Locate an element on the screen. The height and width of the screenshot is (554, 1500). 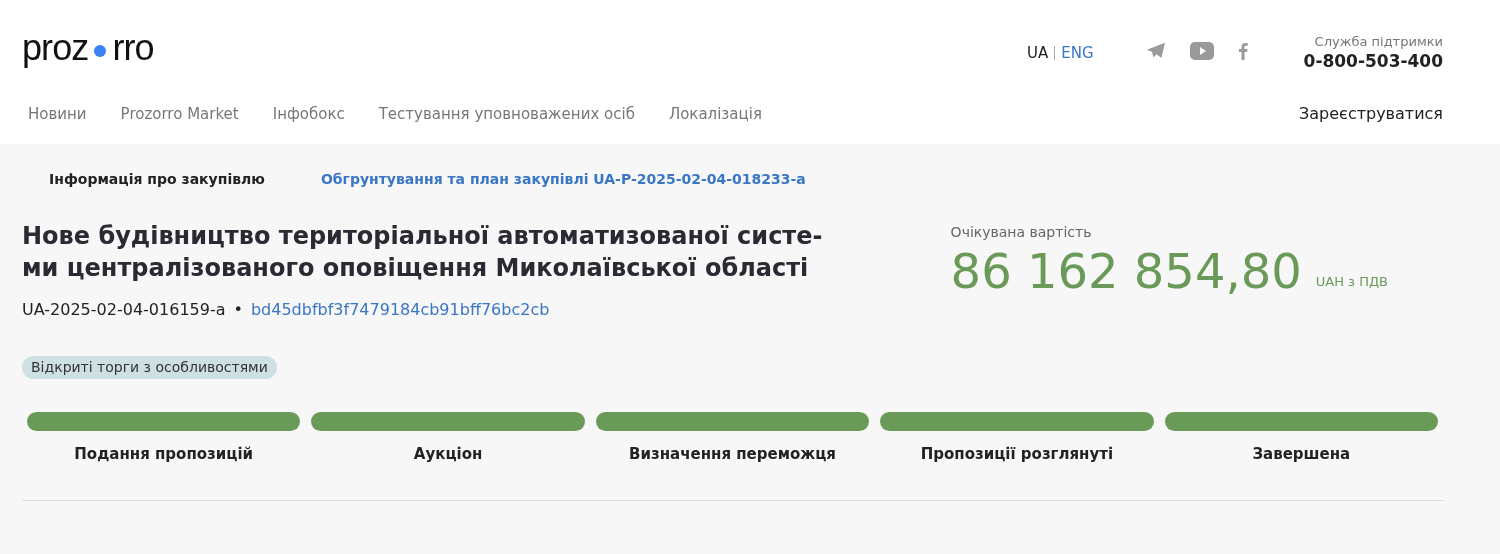
nav-link: Інфобокс is located at coordinates (308, 114).